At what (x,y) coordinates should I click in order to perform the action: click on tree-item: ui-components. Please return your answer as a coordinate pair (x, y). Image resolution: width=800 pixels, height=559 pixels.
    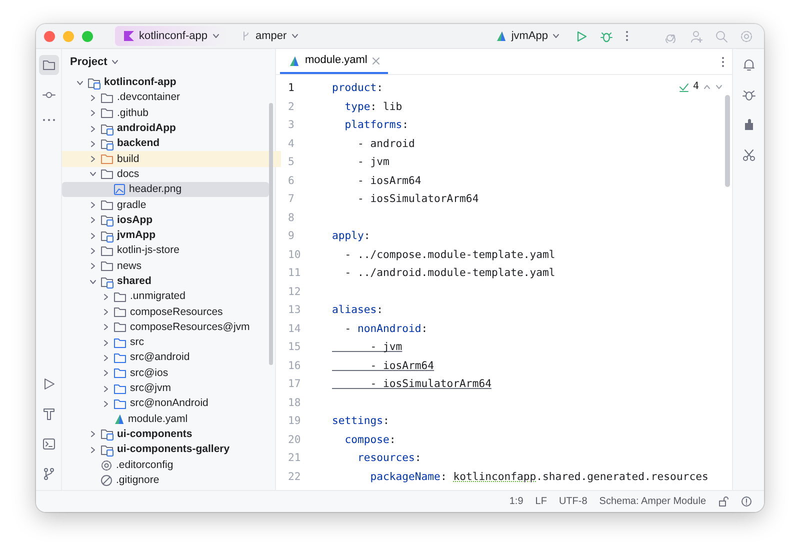
    Looking at the image, I should click on (165, 434).